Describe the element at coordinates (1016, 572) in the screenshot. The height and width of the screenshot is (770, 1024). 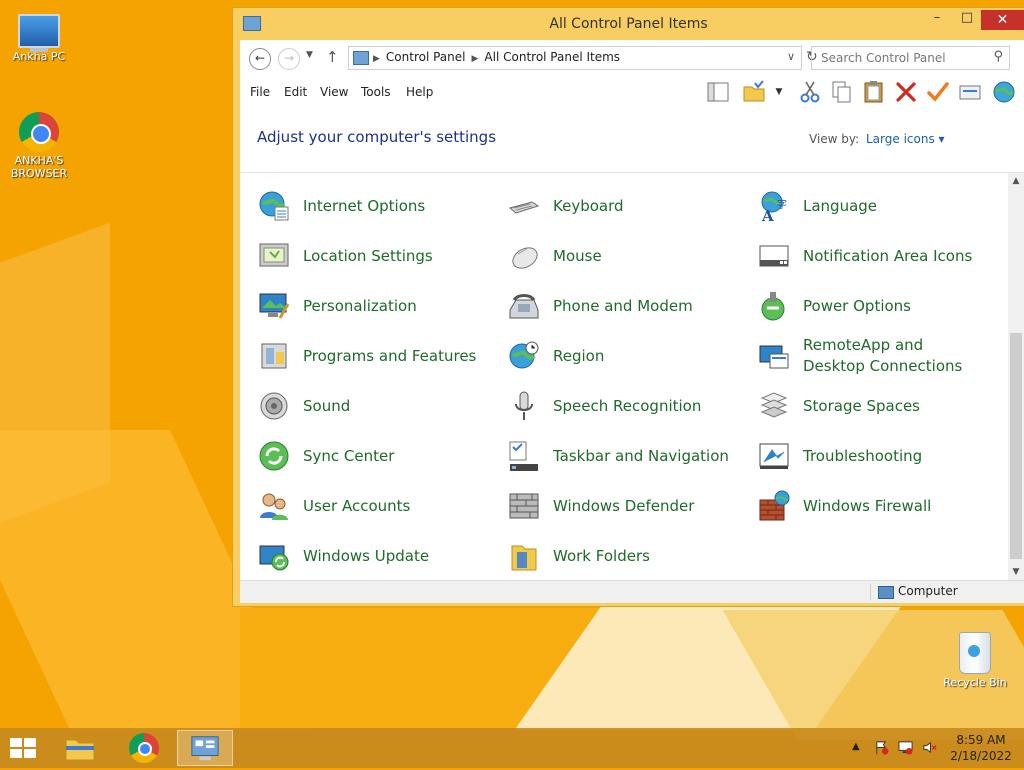
I see `scroll-down-arrow-icon: ▼` at that location.